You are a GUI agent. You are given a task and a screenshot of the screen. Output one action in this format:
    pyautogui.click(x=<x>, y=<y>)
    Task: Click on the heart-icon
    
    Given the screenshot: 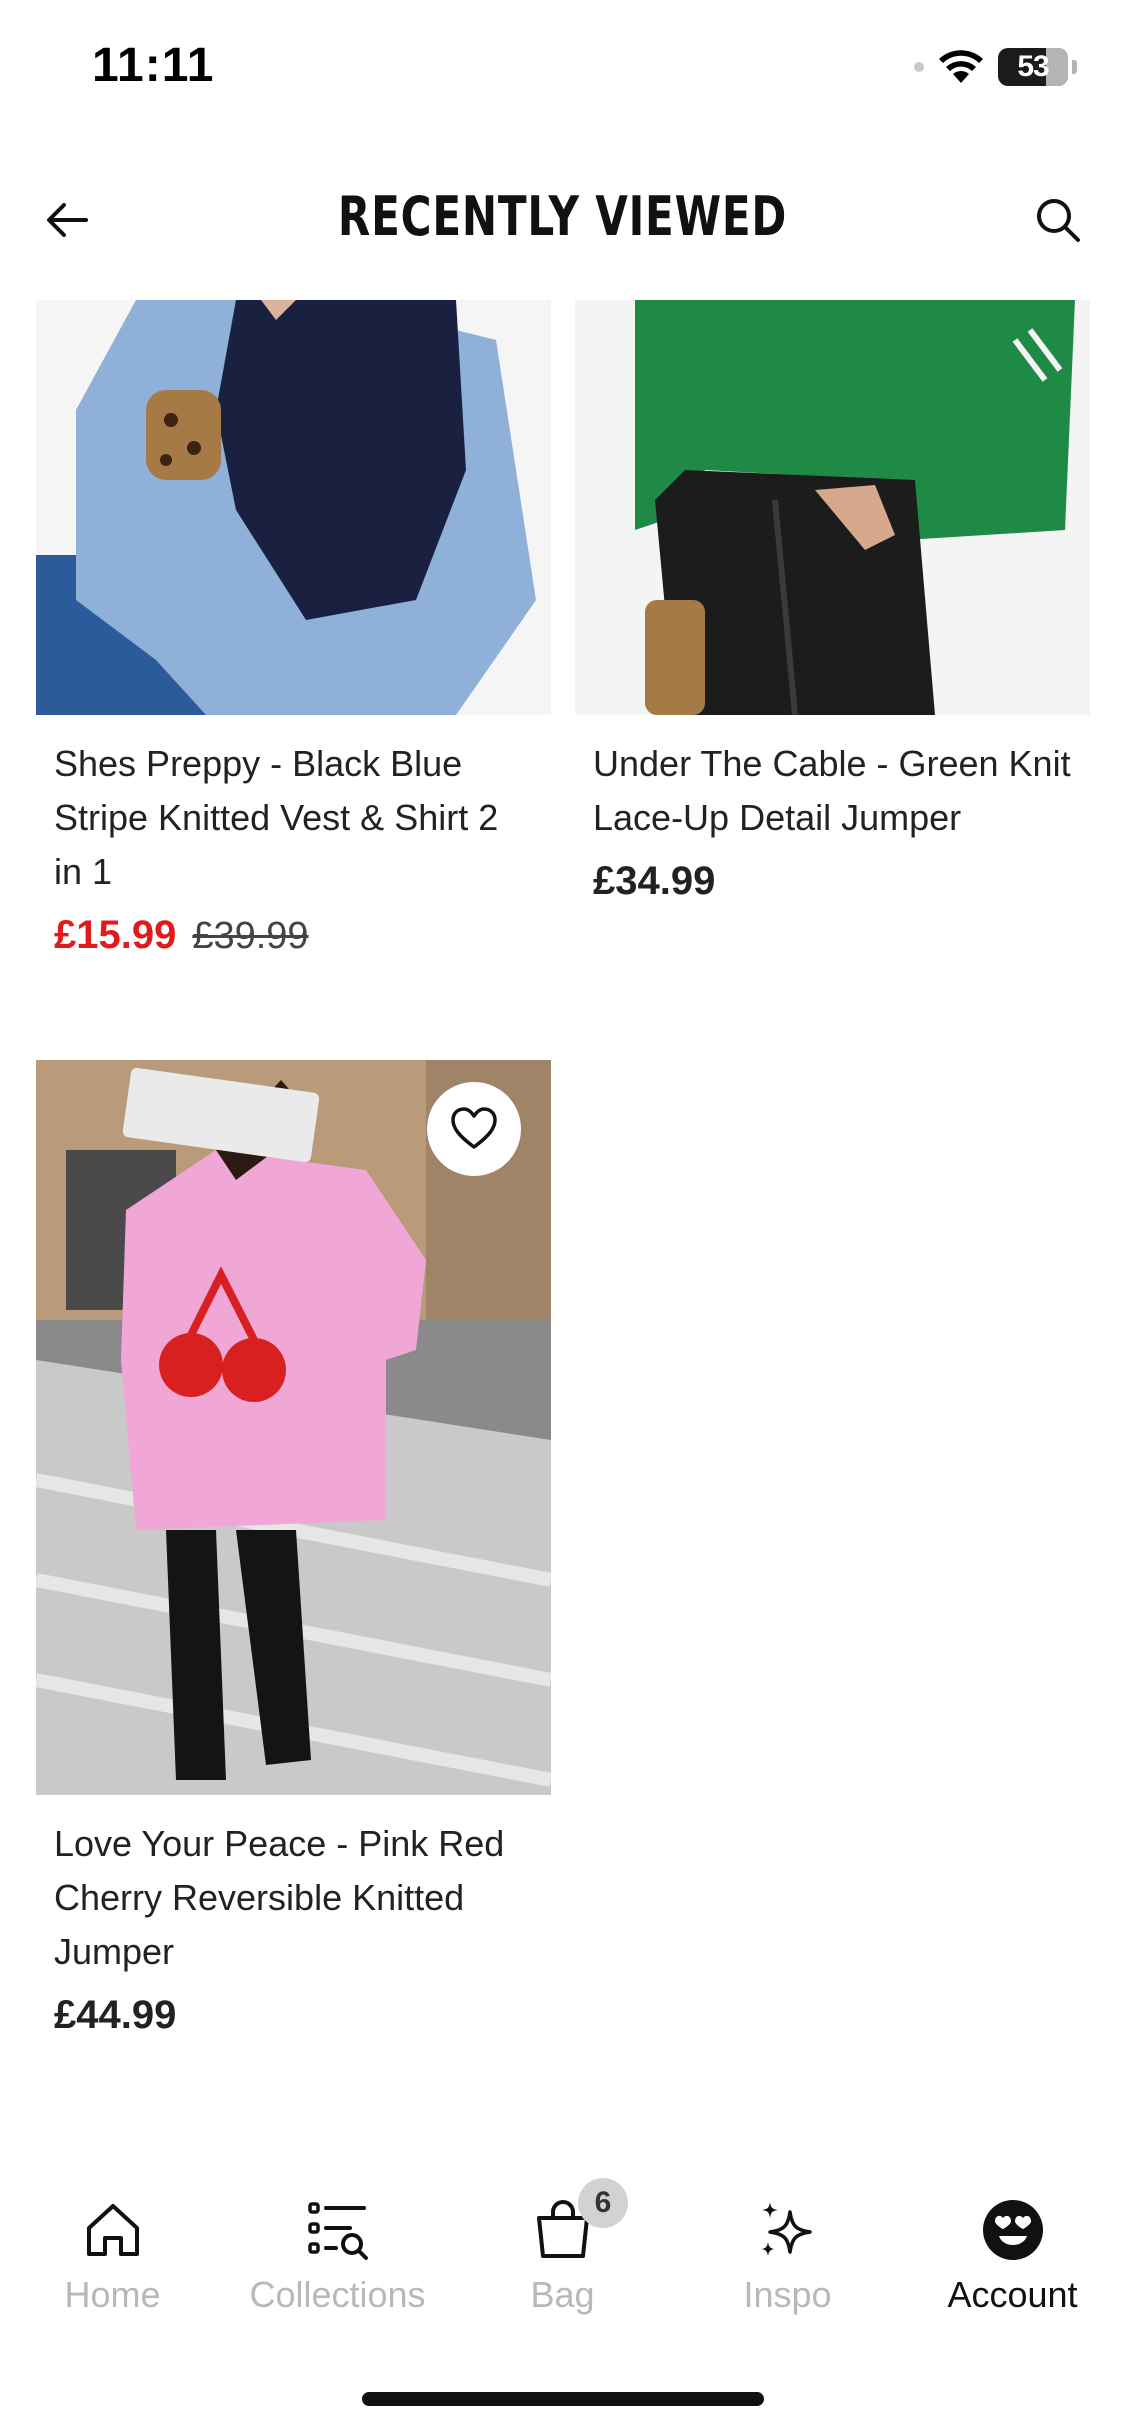 What is the action you would take?
    pyautogui.click(x=474, y=1128)
    